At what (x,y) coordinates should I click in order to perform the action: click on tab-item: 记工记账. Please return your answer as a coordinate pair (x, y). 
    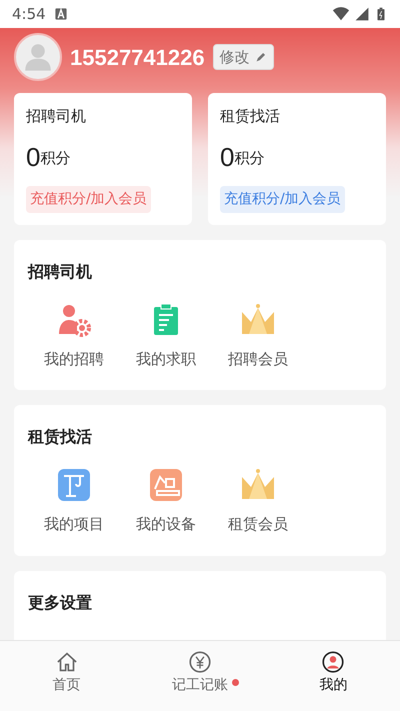
    Looking at the image, I should click on (200, 676).